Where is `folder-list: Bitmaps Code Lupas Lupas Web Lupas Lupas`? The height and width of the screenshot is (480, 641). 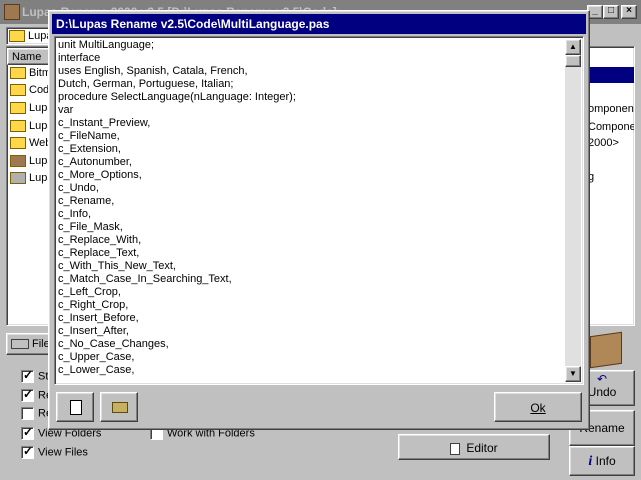
folder-list: Bitmaps Code Lupas Lupas Web Lupas Lupas is located at coordinates (33, 186).